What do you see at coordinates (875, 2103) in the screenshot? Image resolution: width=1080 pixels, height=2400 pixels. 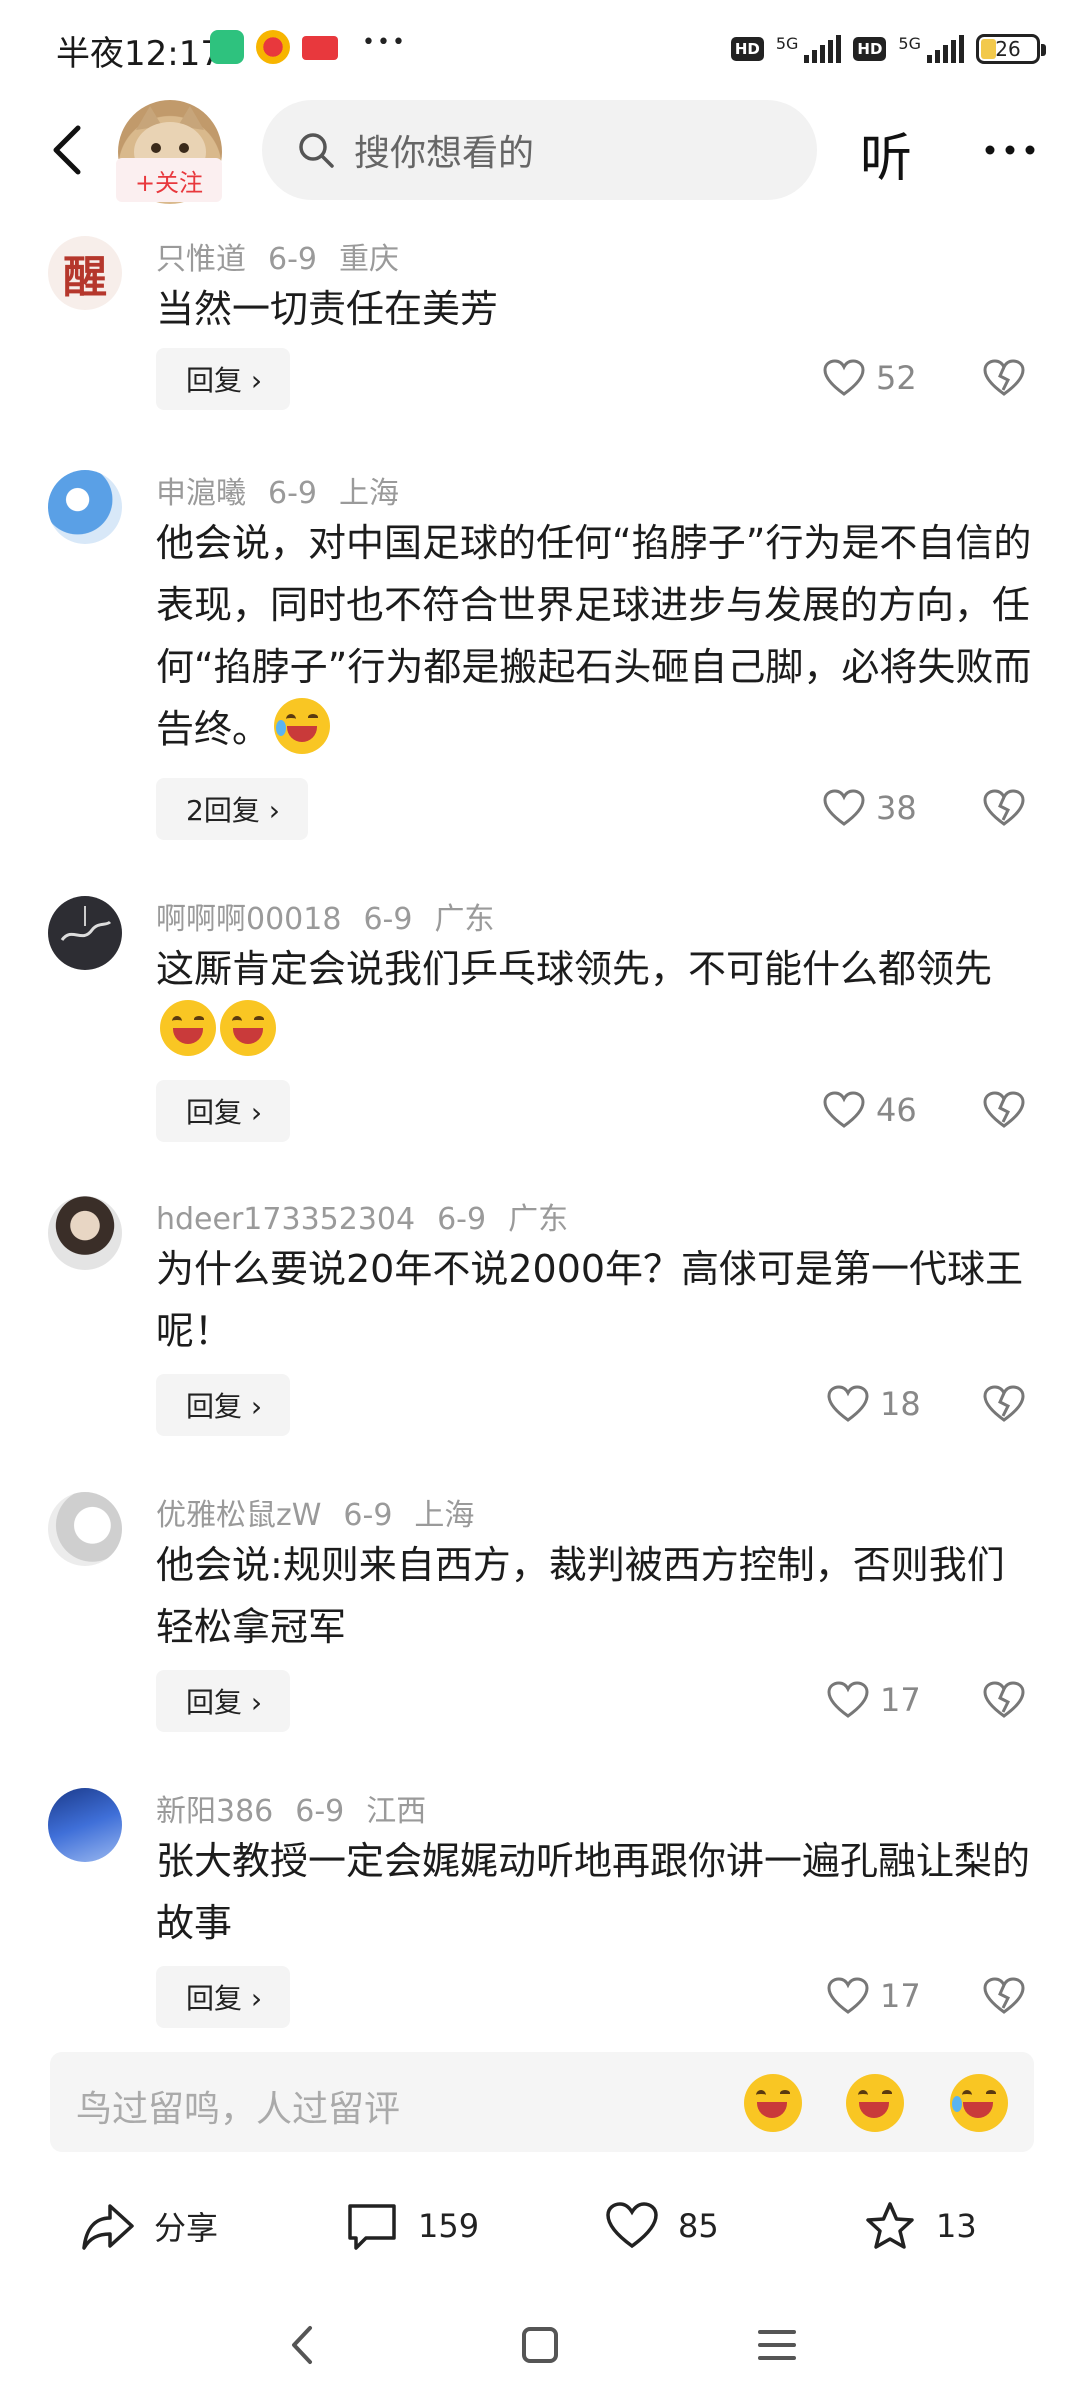 I see `grimacing-emoji-icon` at bounding box center [875, 2103].